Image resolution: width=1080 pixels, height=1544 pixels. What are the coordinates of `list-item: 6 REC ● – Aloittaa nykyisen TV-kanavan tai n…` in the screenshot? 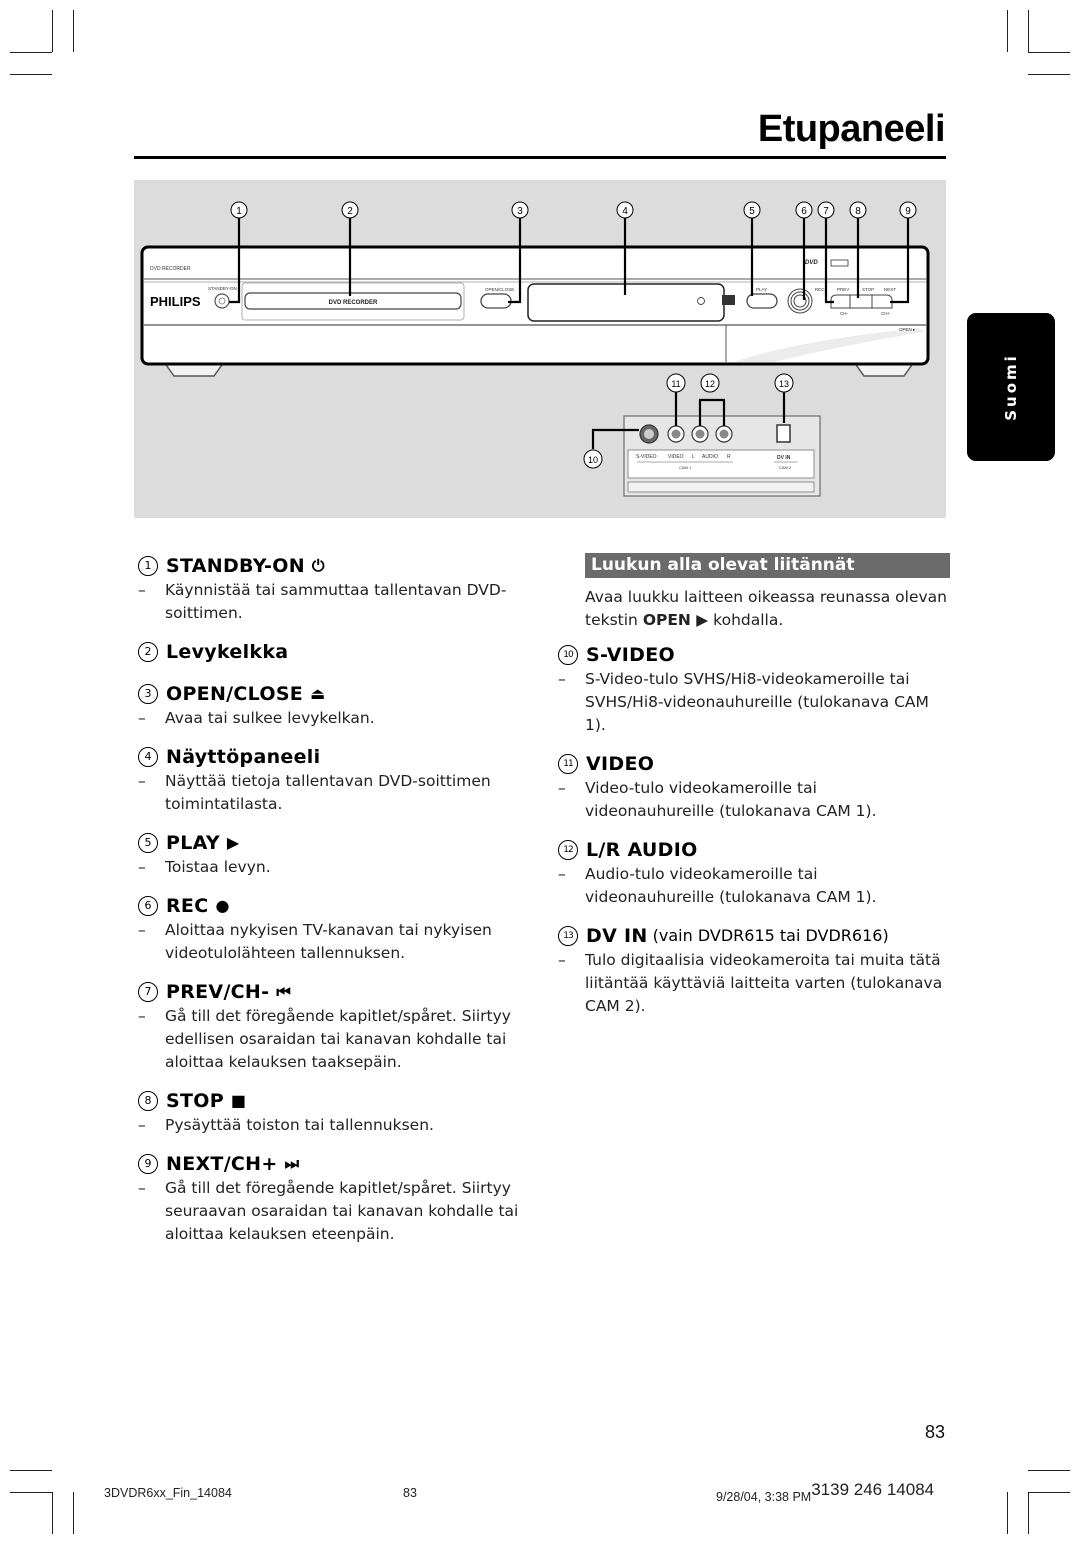 It's located at (338, 929).